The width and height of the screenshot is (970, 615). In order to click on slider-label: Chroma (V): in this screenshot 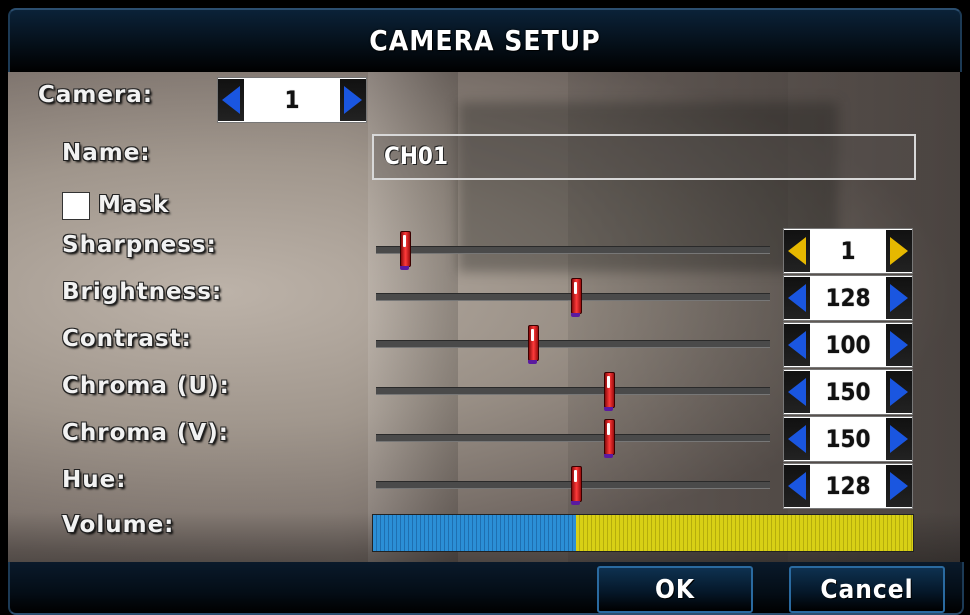, I will do `click(145, 433)`.